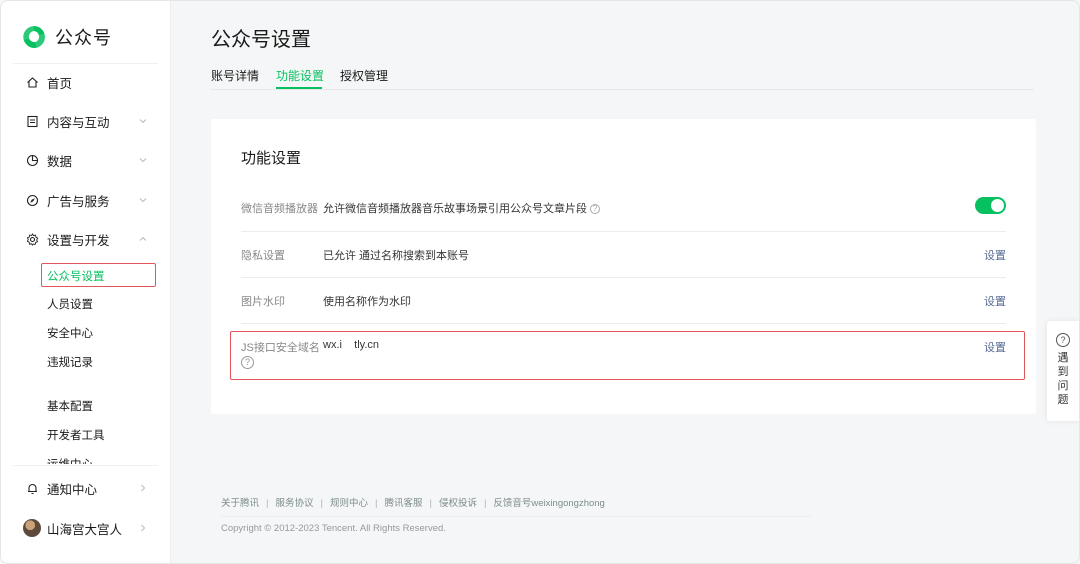  Describe the element at coordinates (78, 240) in the screenshot. I see `sidebar-item-label: 设置与开发` at that location.